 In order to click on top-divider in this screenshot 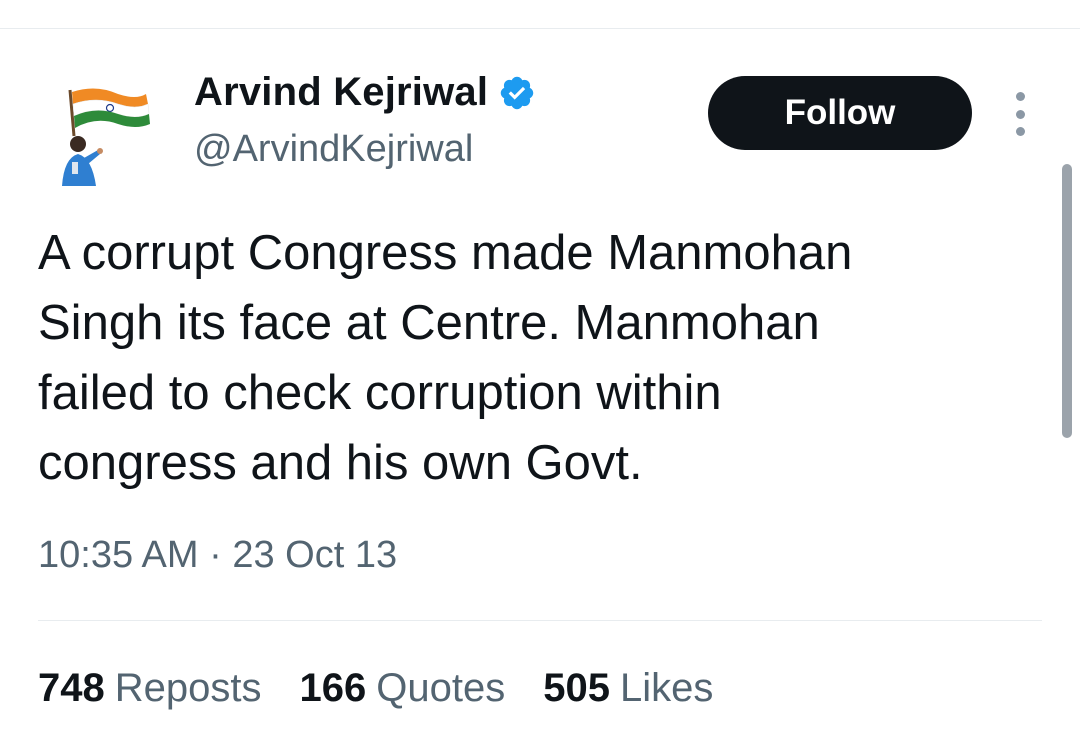, I will do `click(540, 28)`.